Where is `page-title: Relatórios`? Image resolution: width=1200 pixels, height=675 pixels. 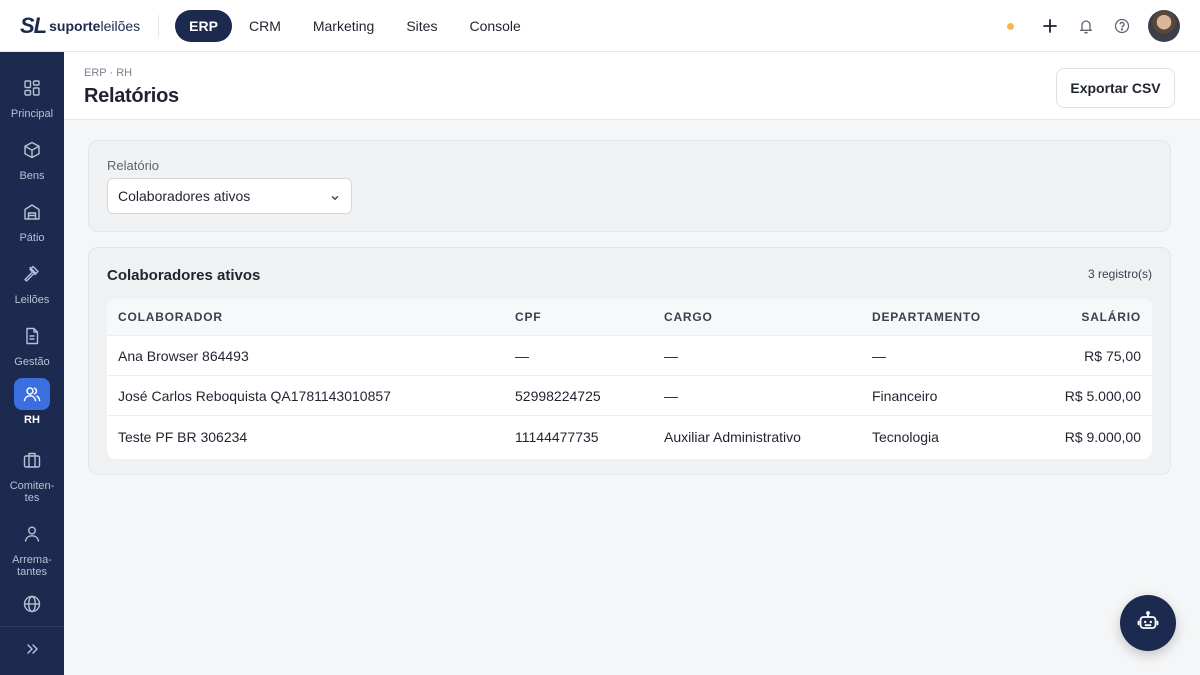
page-title: Relatórios is located at coordinates (131, 96).